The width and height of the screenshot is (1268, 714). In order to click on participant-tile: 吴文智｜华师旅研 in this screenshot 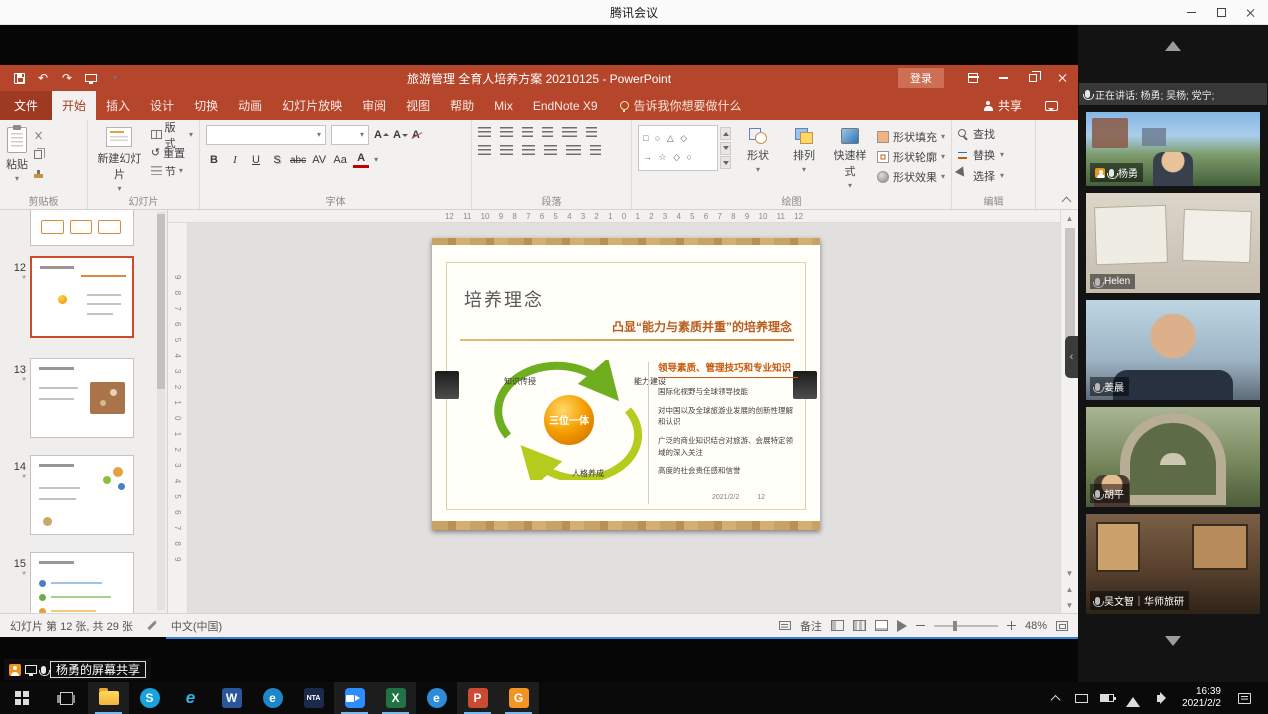, I will do `click(1173, 564)`.